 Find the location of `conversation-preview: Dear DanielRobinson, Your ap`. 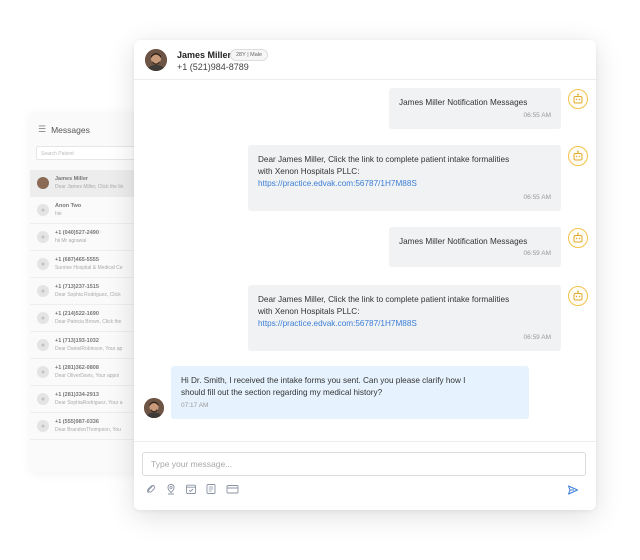

conversation-preview: Dear DanielRobinson, Your ap is located at coordinates (89, 349).